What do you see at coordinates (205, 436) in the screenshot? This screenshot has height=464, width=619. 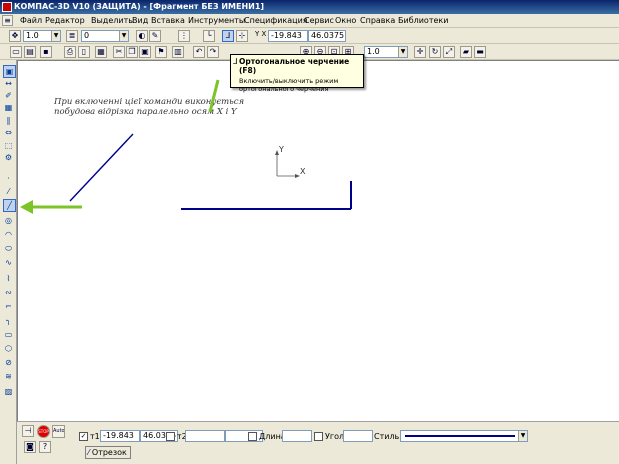 I see `t2-x-field` at bounding box center [205, 436].